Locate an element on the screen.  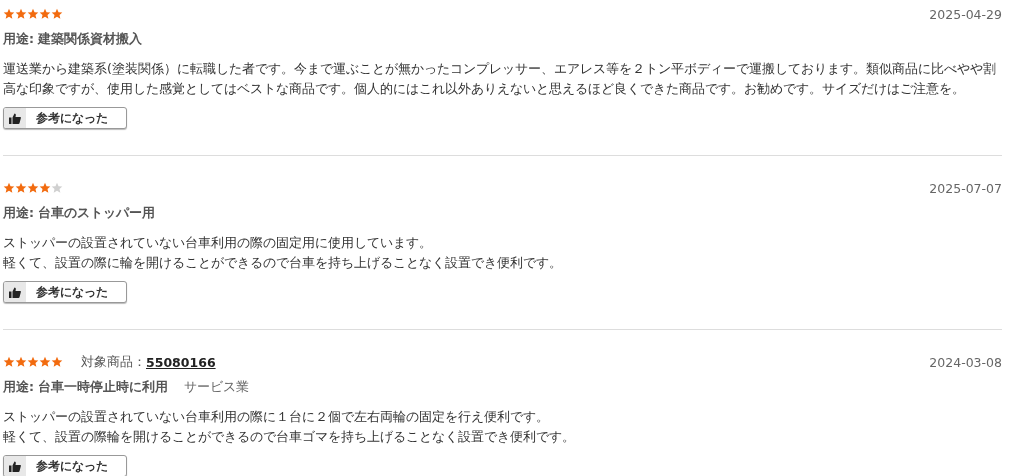
review-text: 高な印象ですが、使用した感覚としてはベストな商品です。個人的にはこれ以外ありえないと思えるほど良くできた商品です。お勧めです。サイズだけはご注意を。 is located at coordinates (484, 89).